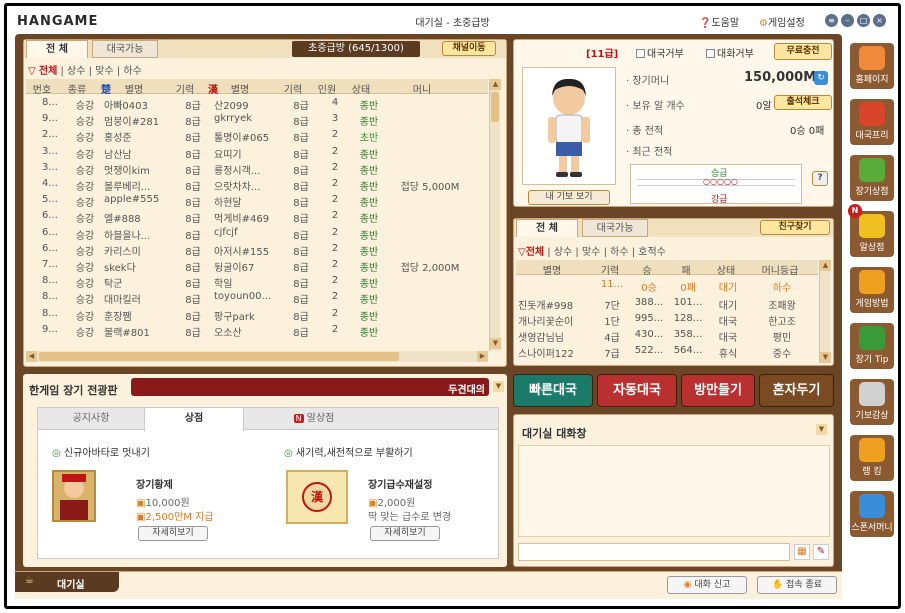  I want to click on room-hscrollbar: ◀ ▶, so click(257, 356).